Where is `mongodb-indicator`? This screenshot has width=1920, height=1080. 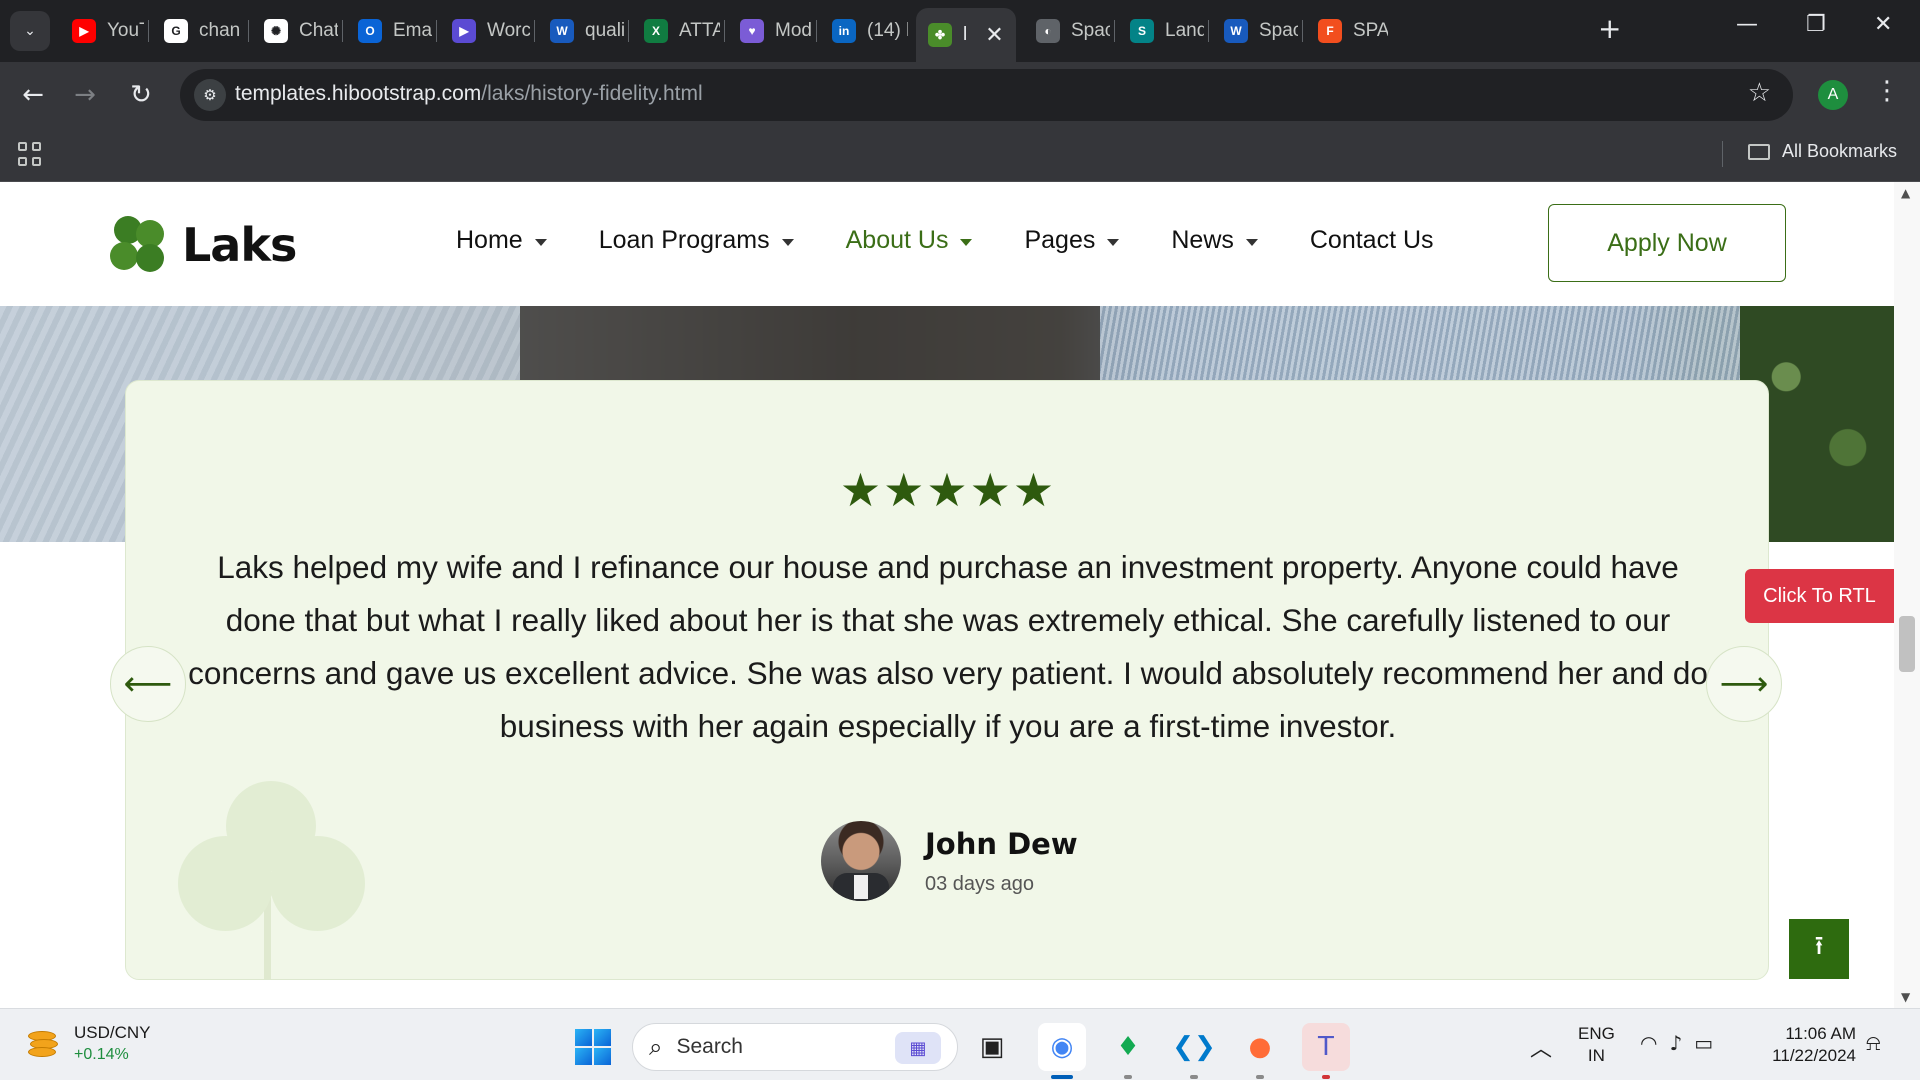
mongodb-indicator is located at coordinates (1128, 1077).